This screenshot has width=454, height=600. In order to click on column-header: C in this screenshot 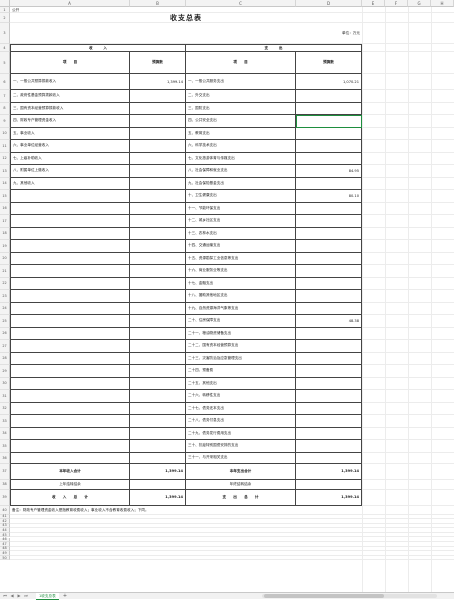, I will do `click(241, 3)`.